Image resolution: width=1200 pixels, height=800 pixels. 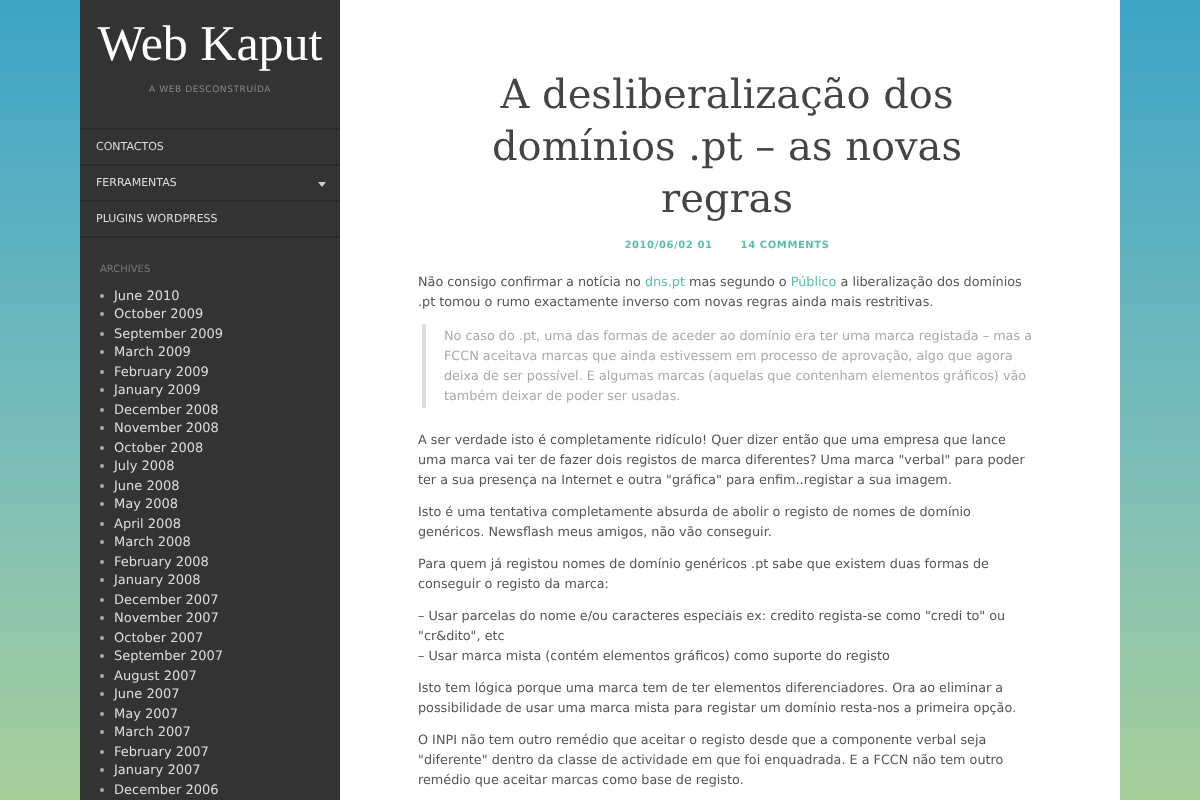 I want to click on post-title: A desliberalização dos domínios .pt – as novas regras, so click(x=726, y=146).